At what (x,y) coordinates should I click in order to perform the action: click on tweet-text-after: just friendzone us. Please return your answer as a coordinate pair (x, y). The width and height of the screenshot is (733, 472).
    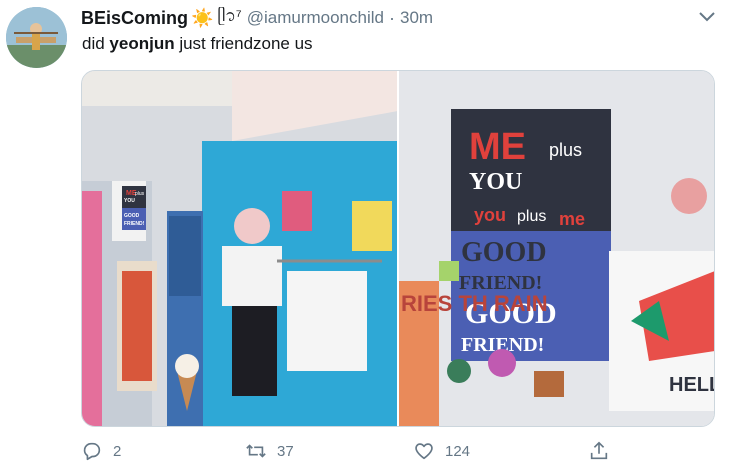
    Looking at the image, I should click on (243, 43).